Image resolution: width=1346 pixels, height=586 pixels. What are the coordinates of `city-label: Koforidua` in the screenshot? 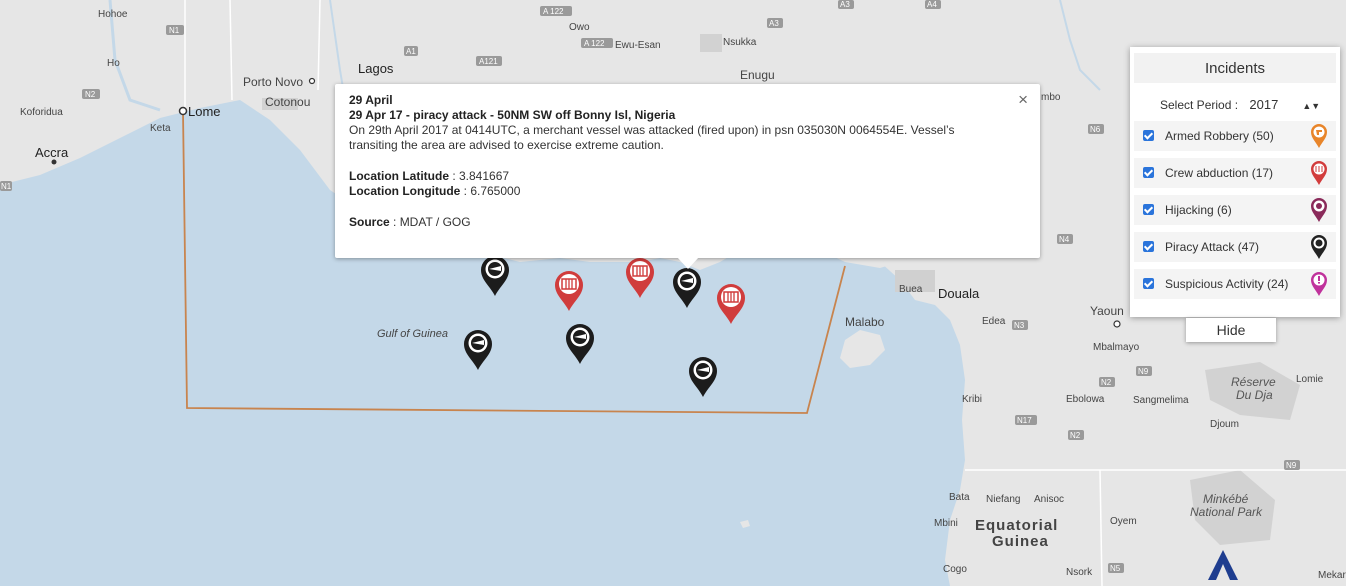 It's located at (41, 112).